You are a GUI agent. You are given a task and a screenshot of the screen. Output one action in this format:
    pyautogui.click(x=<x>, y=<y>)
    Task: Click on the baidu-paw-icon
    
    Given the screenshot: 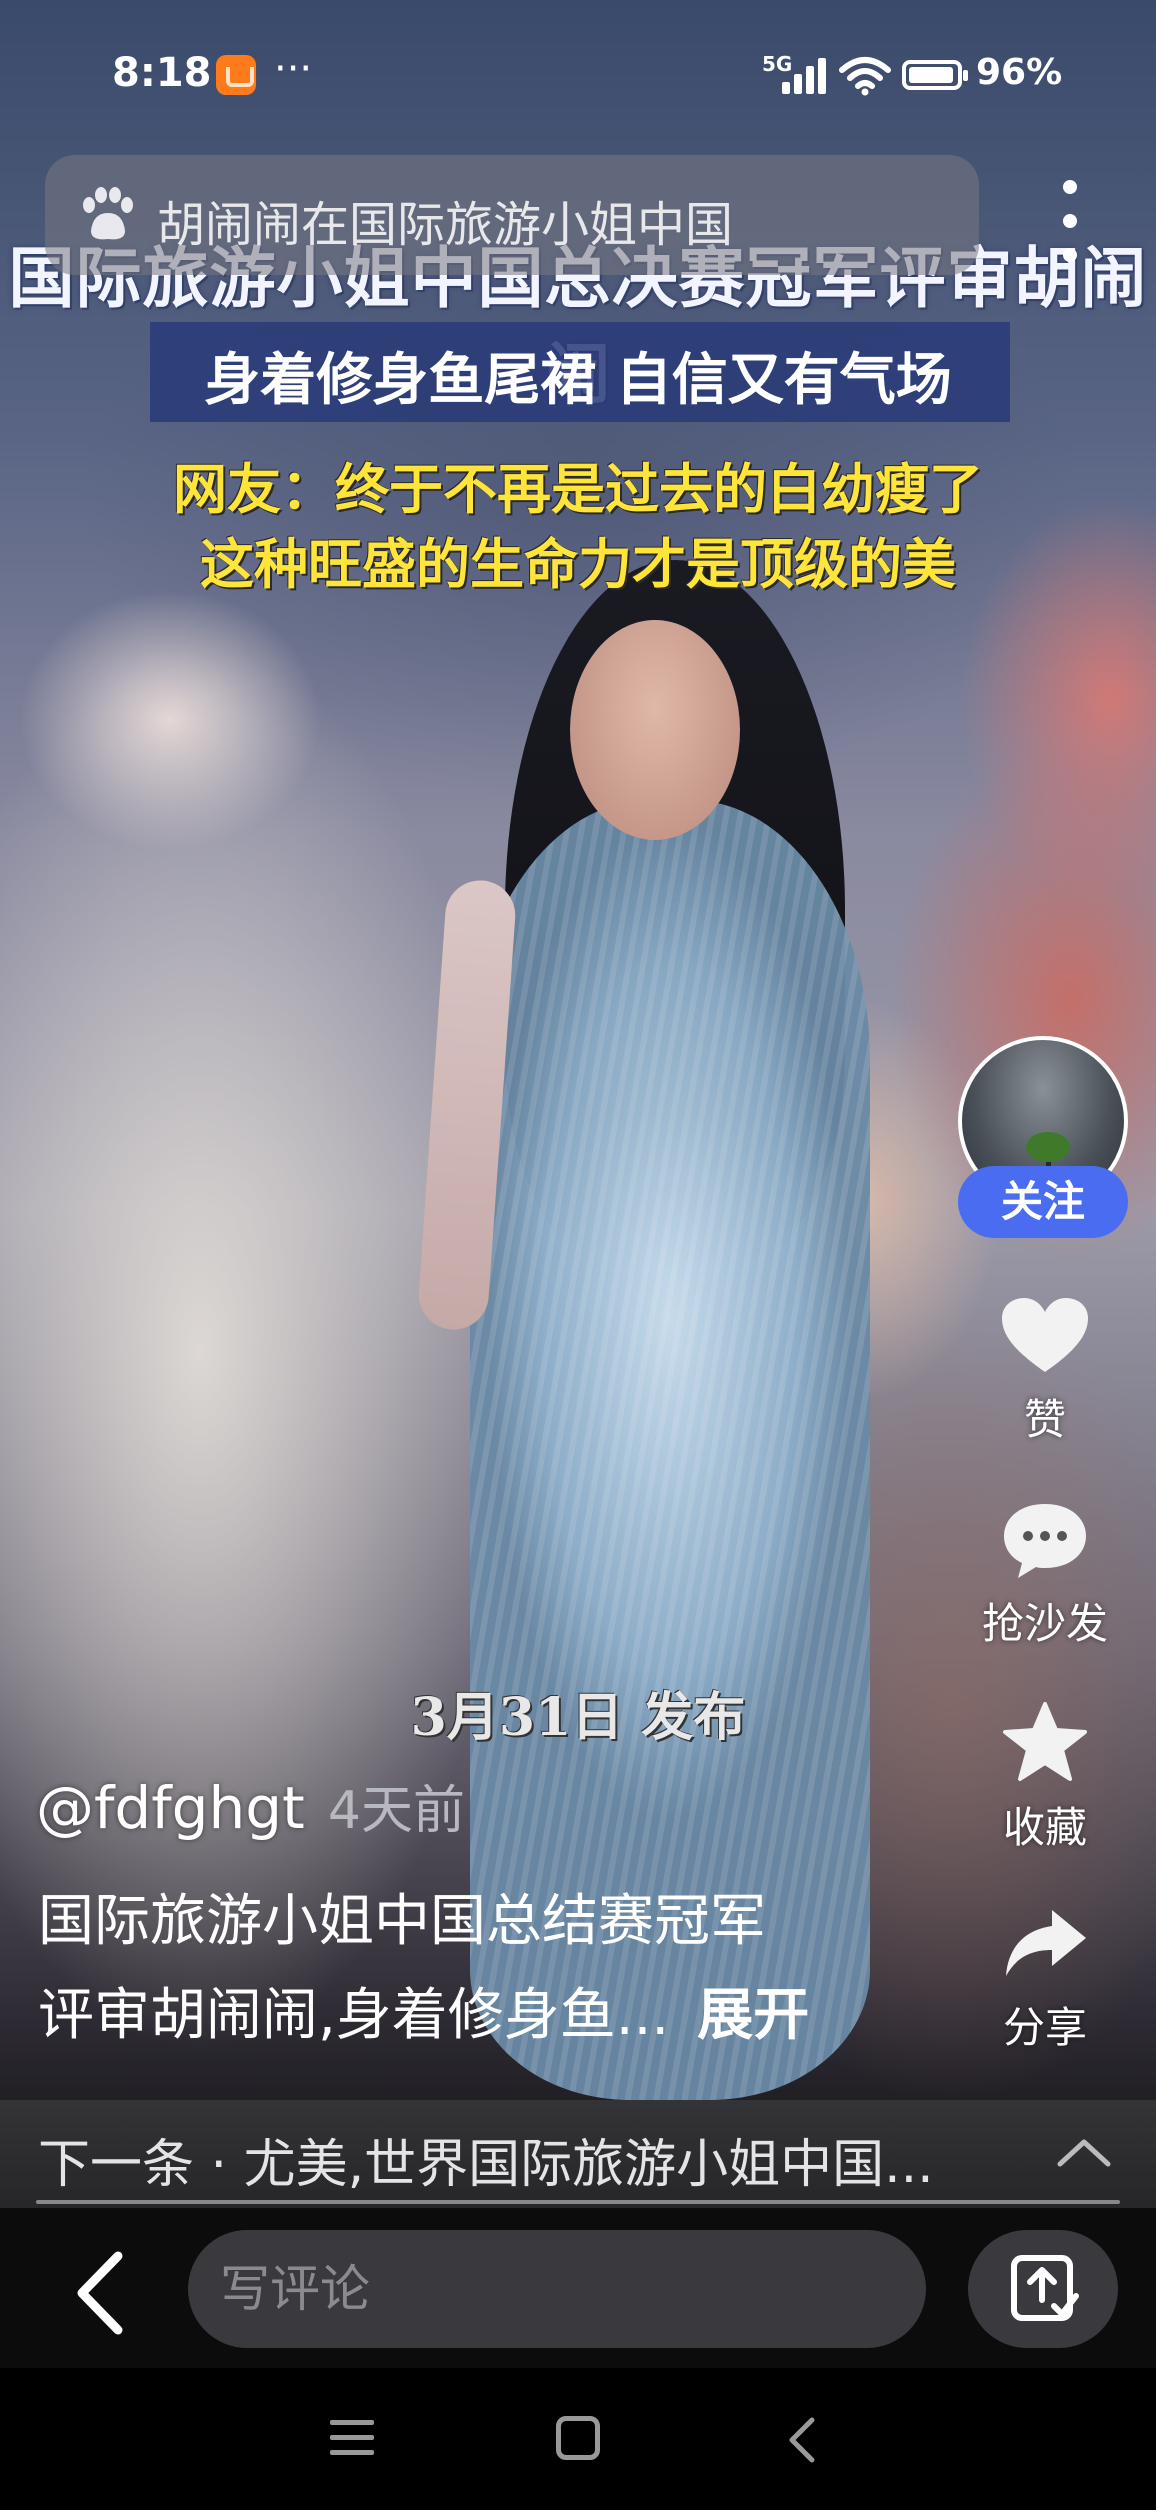 What is the action you would take?
    pyautogui.click(x=108, y=213)
    